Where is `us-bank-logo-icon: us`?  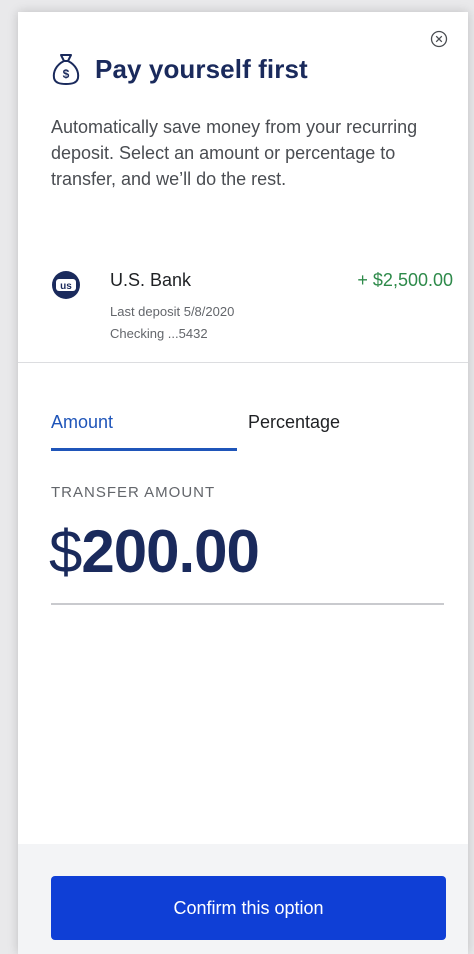
us-bank-logo-icon: us is located at coordinates (66, 285).